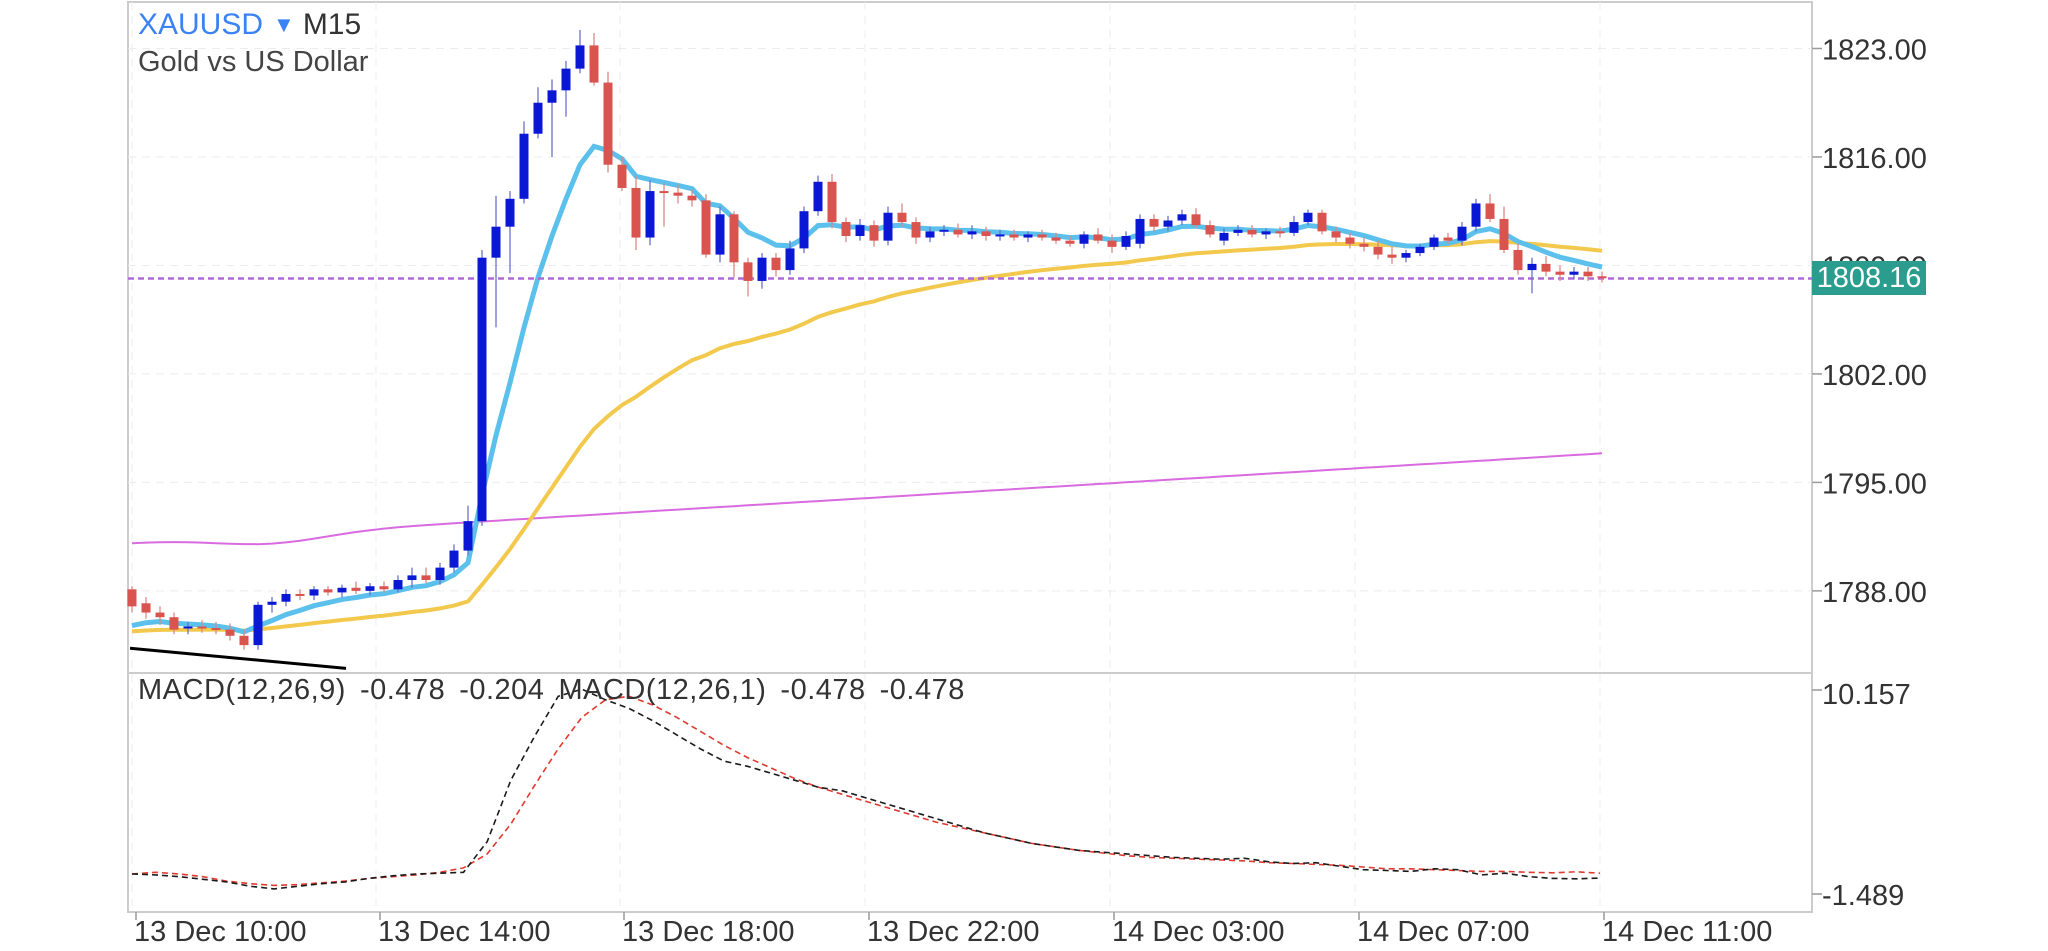 This screenshot has height=951, width=2048. Describe the element at coordinates (238, 658) in the screenshot. I see `trendline` at that location.